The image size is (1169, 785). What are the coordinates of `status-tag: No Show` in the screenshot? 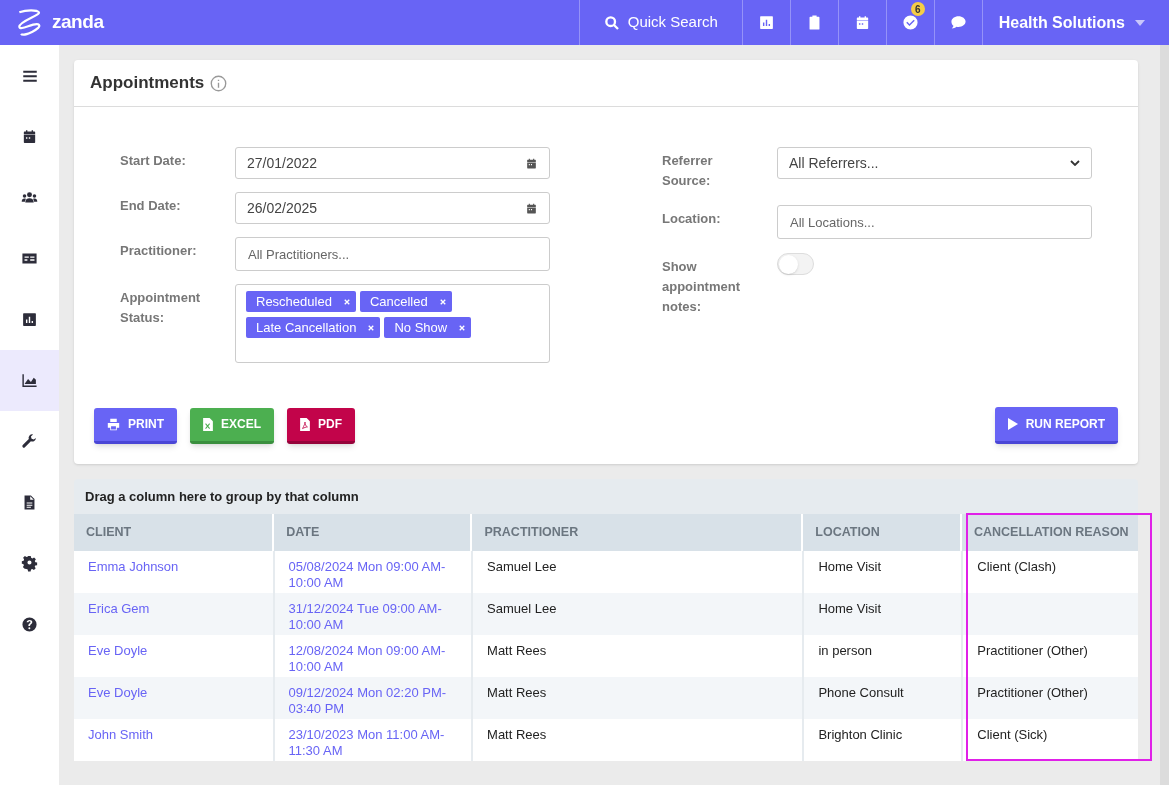 It's located at (428, 327).